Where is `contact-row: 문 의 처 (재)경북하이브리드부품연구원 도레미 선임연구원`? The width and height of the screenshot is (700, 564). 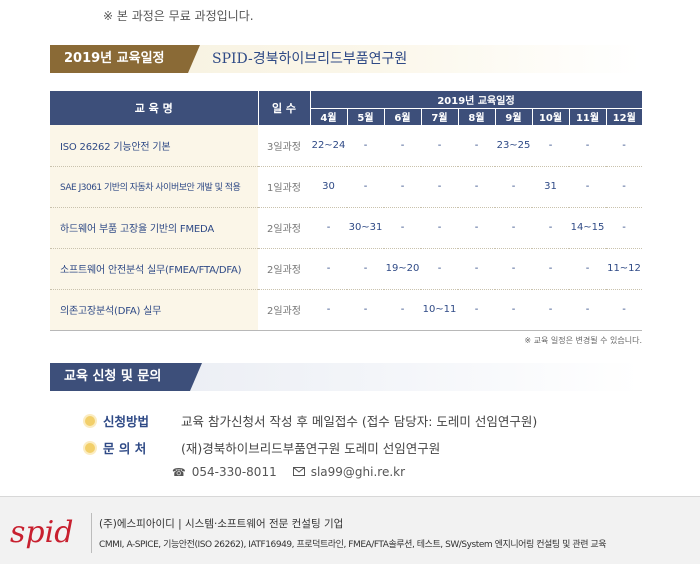 contact-row: 문 의 처 (재)경북하이브리드부품연구원 도레미 선임연구원 is located at coordinates (262, 447).